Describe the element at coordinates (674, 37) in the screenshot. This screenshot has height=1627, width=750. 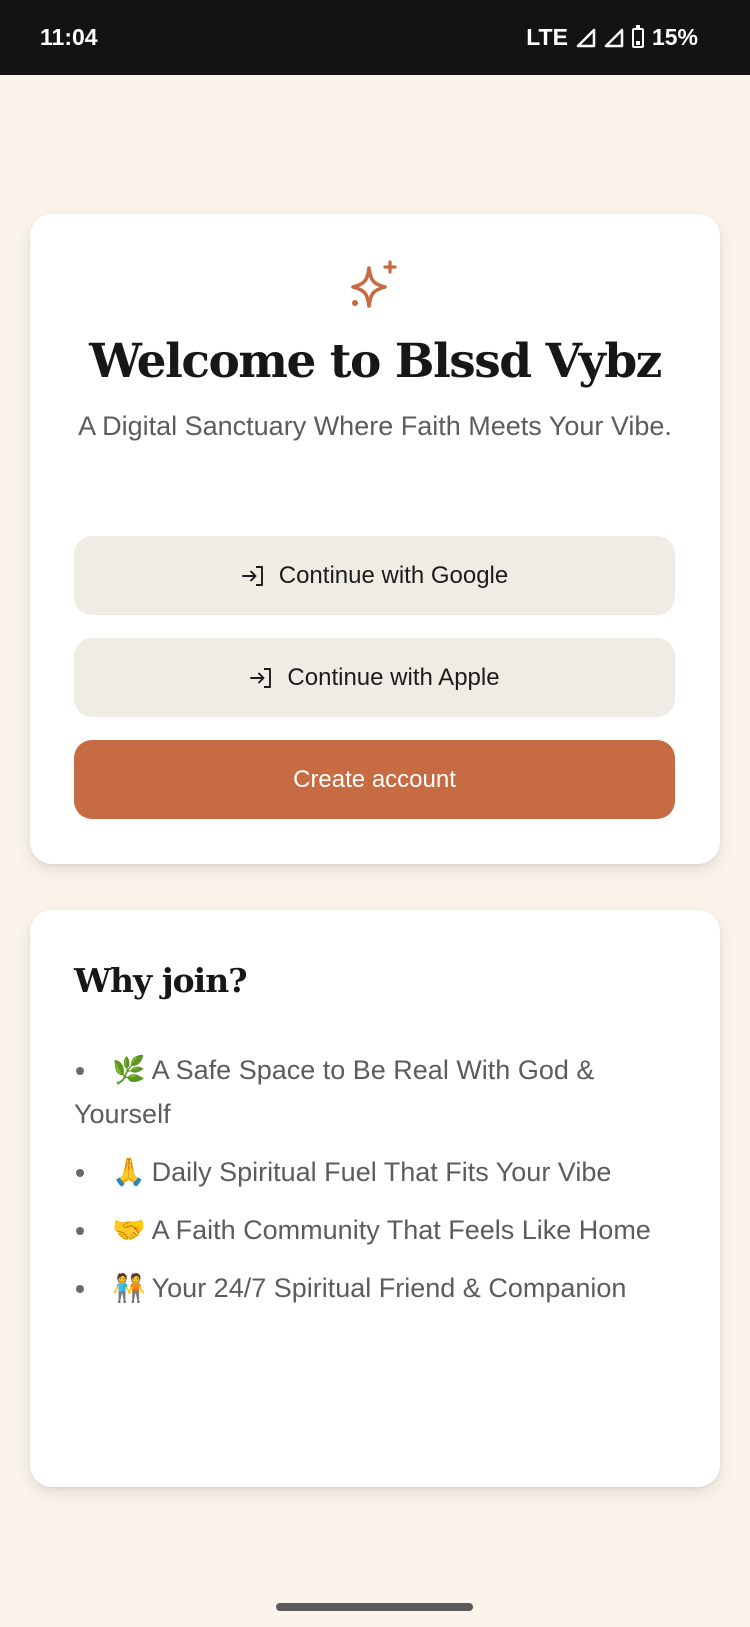
I see `battery-percent: 15%` at that location.